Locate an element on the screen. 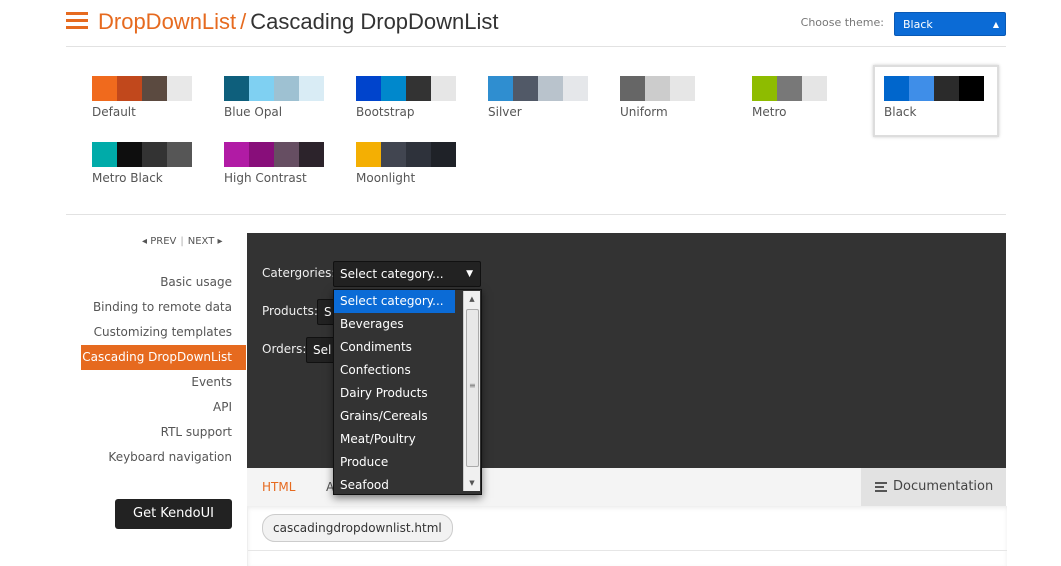  categories-label: Catergories: is located at coordinates (299, 273).